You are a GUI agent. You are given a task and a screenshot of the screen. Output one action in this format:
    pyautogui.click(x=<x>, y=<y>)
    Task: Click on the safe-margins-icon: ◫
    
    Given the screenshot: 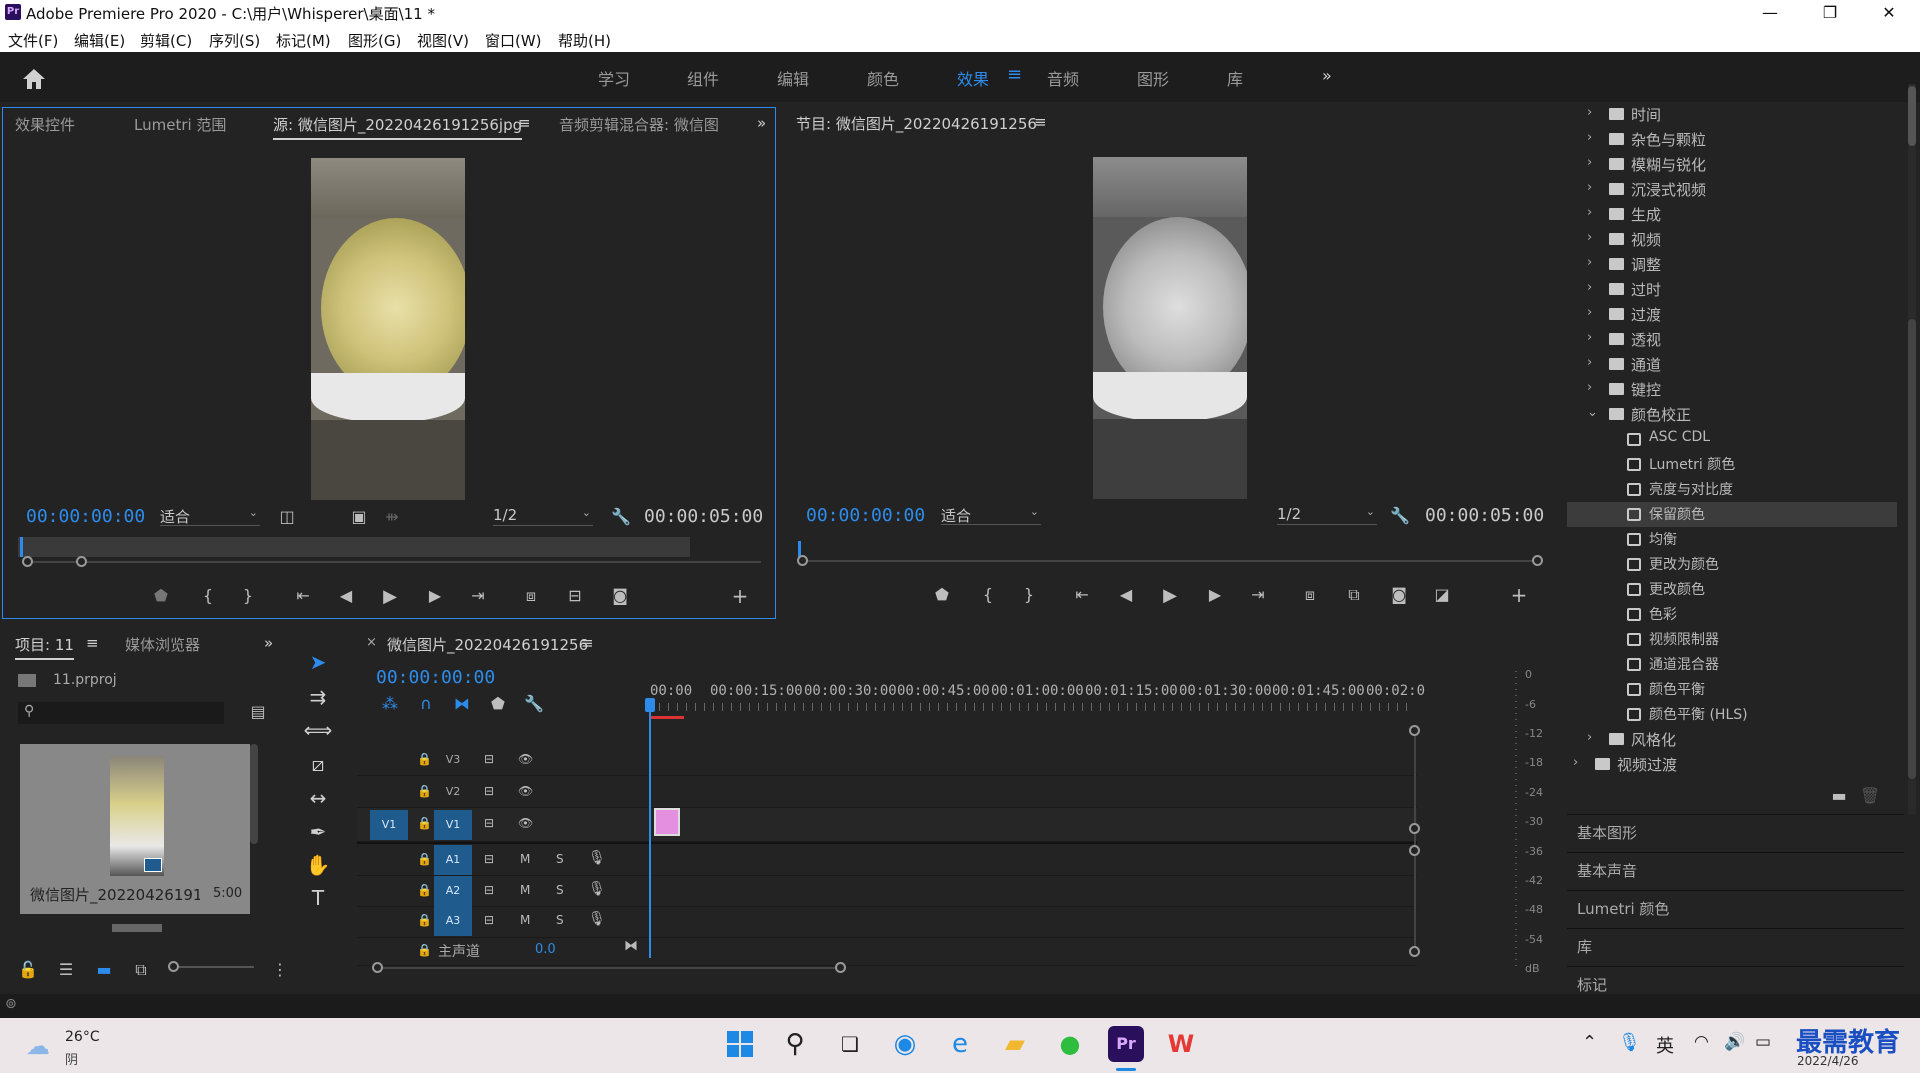 What is the action you would take?
    pyautogui.click(x=287, y=516)
    